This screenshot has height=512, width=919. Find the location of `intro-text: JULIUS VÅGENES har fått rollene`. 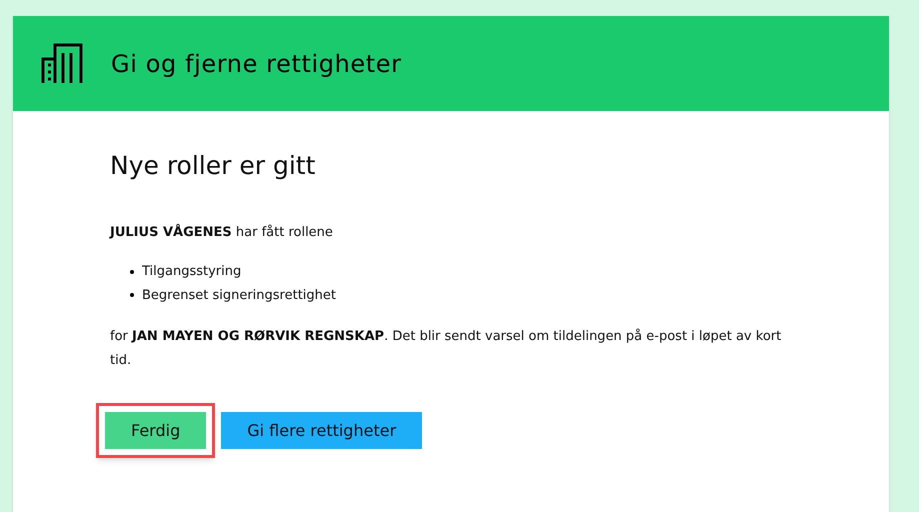

intro-text: JULIUS VÅGENES har fått rollene is located at coordinates (222, 232).